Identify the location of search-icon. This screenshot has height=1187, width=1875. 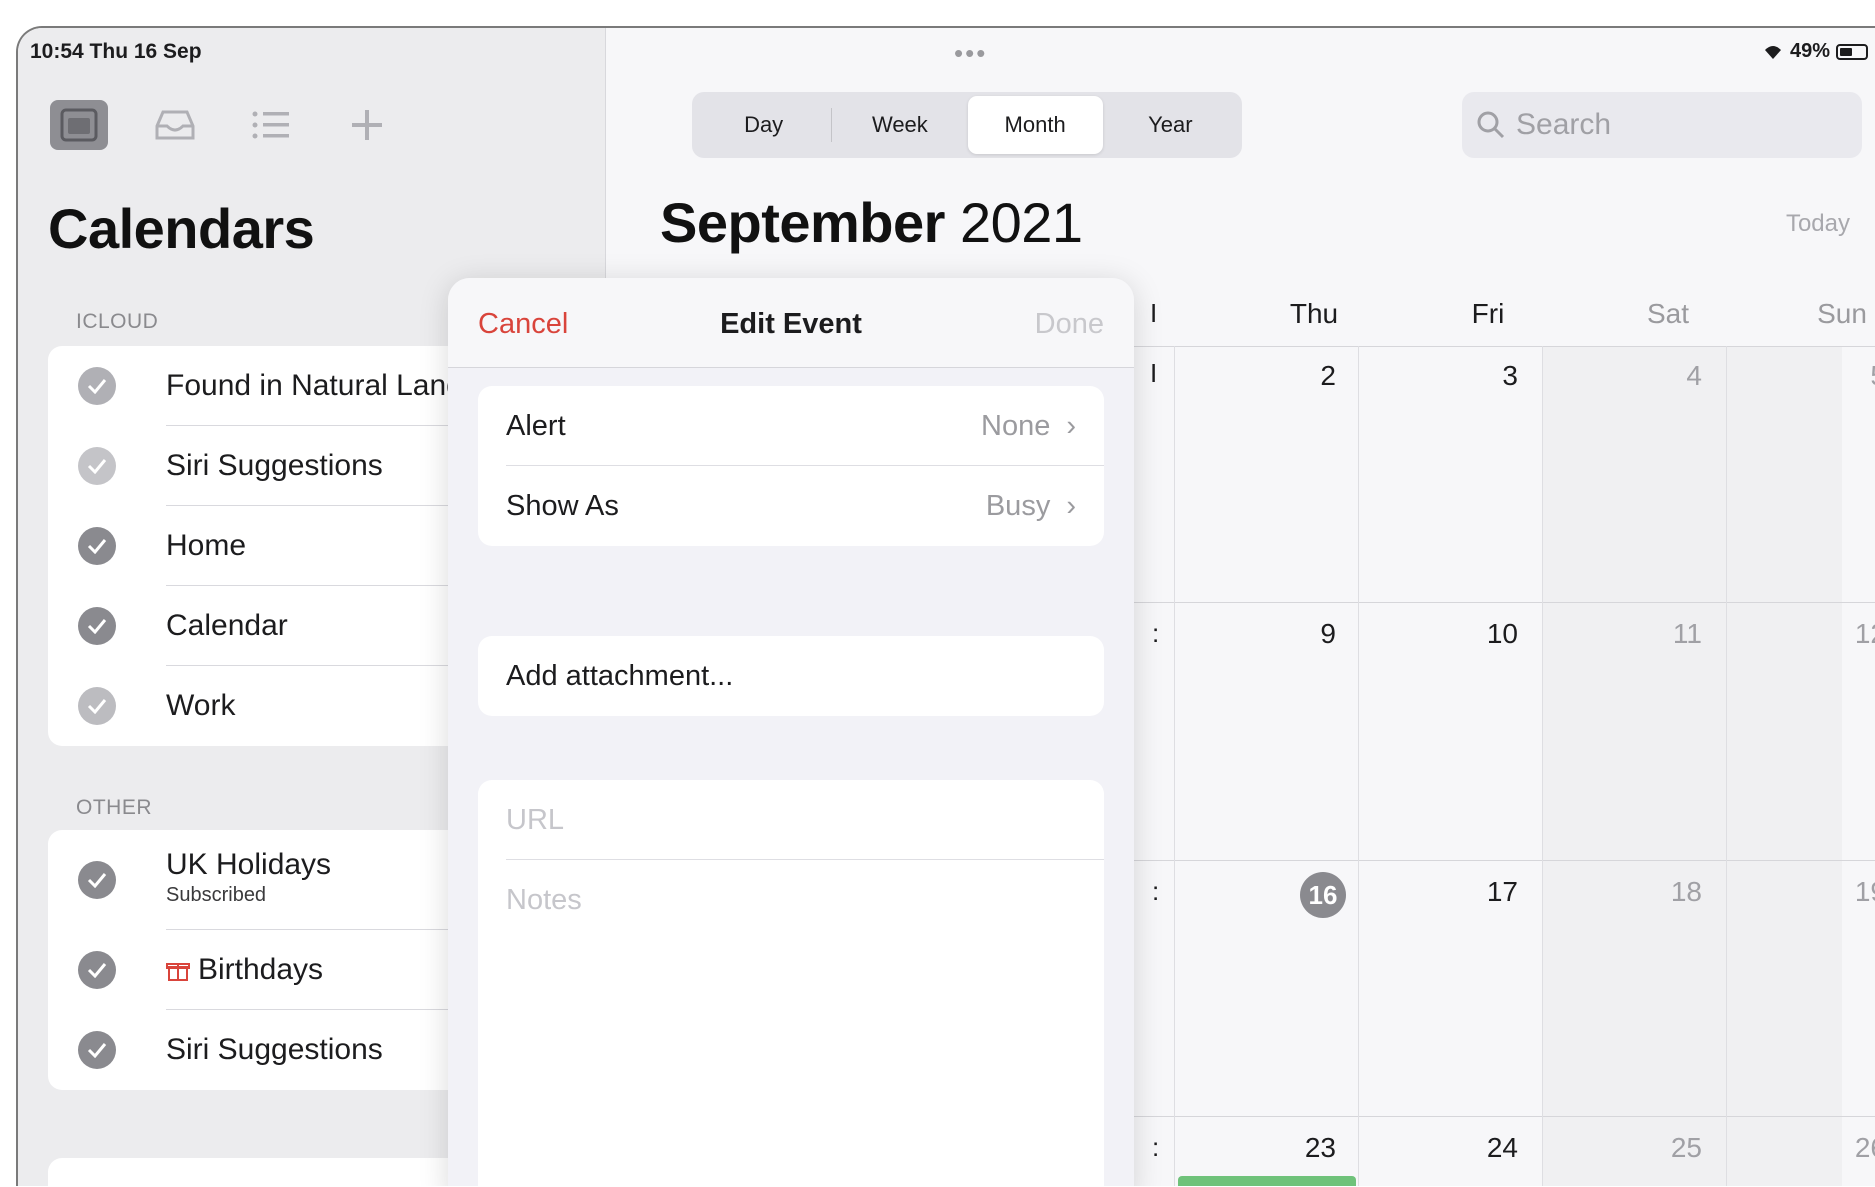
(1491, 125).